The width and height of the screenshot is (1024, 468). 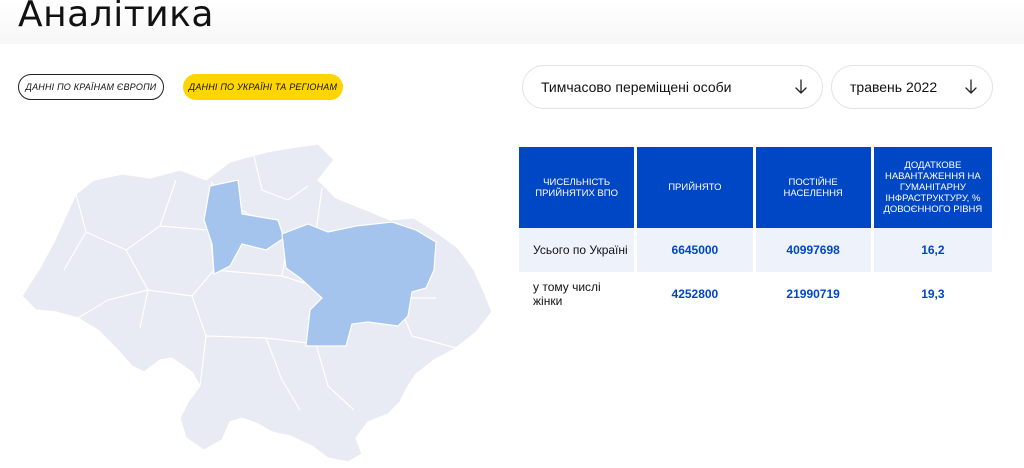 I want to click on page-title: Аналітика, so click(x=116, y=17).